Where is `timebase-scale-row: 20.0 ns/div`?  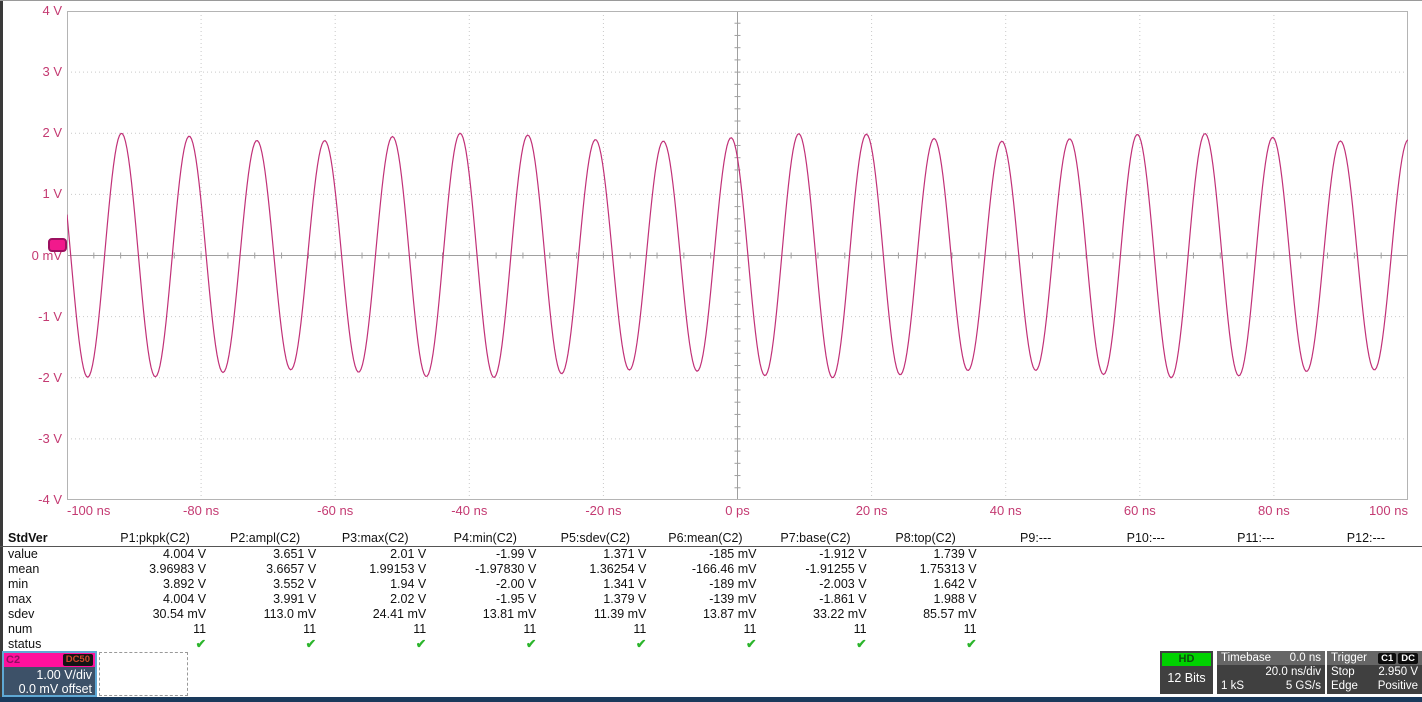 timebase-scale-row: 20.0 ns/div is located at coordinates (1271, 672).